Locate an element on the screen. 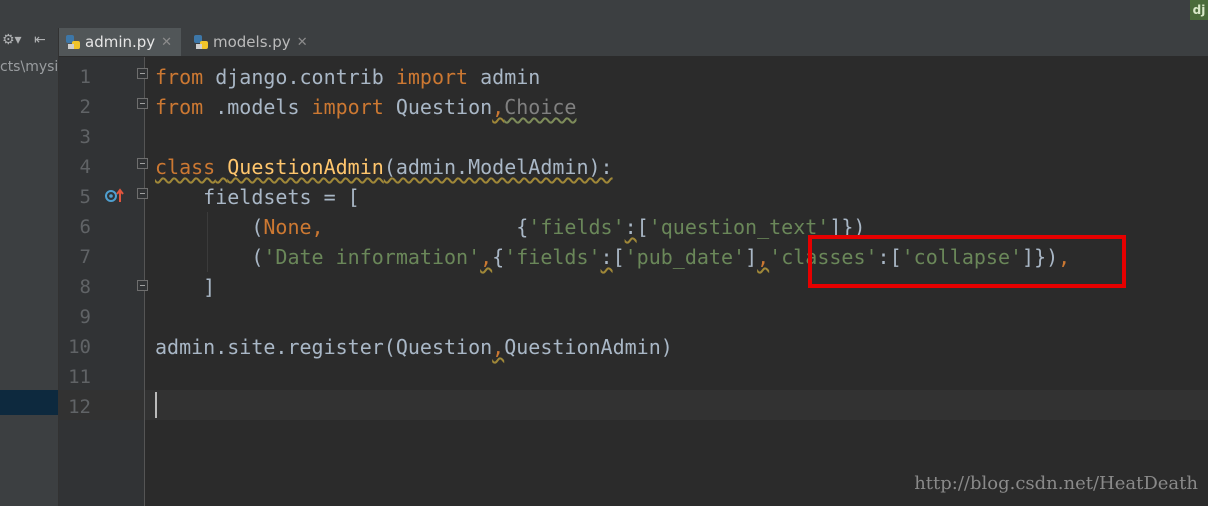 This screenshot has height=506, width=1208. line-number: 10 is located at coordinates (79, 347).